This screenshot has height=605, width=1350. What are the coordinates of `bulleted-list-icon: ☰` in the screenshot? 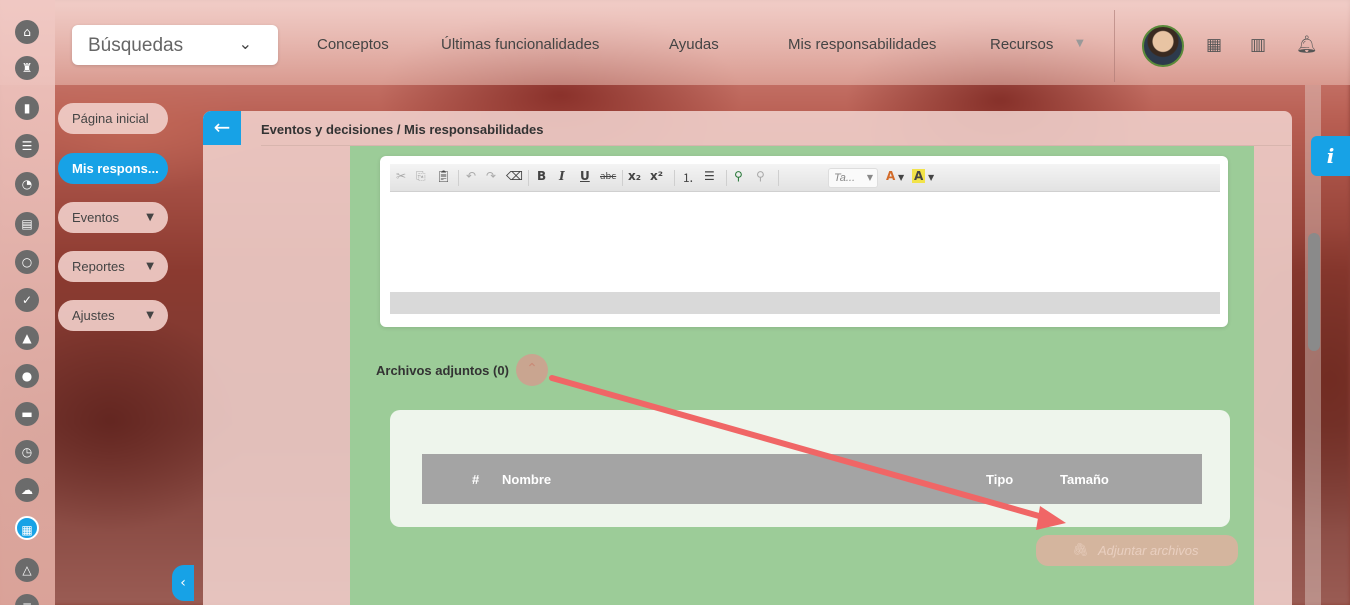 It's located at (709, 176).